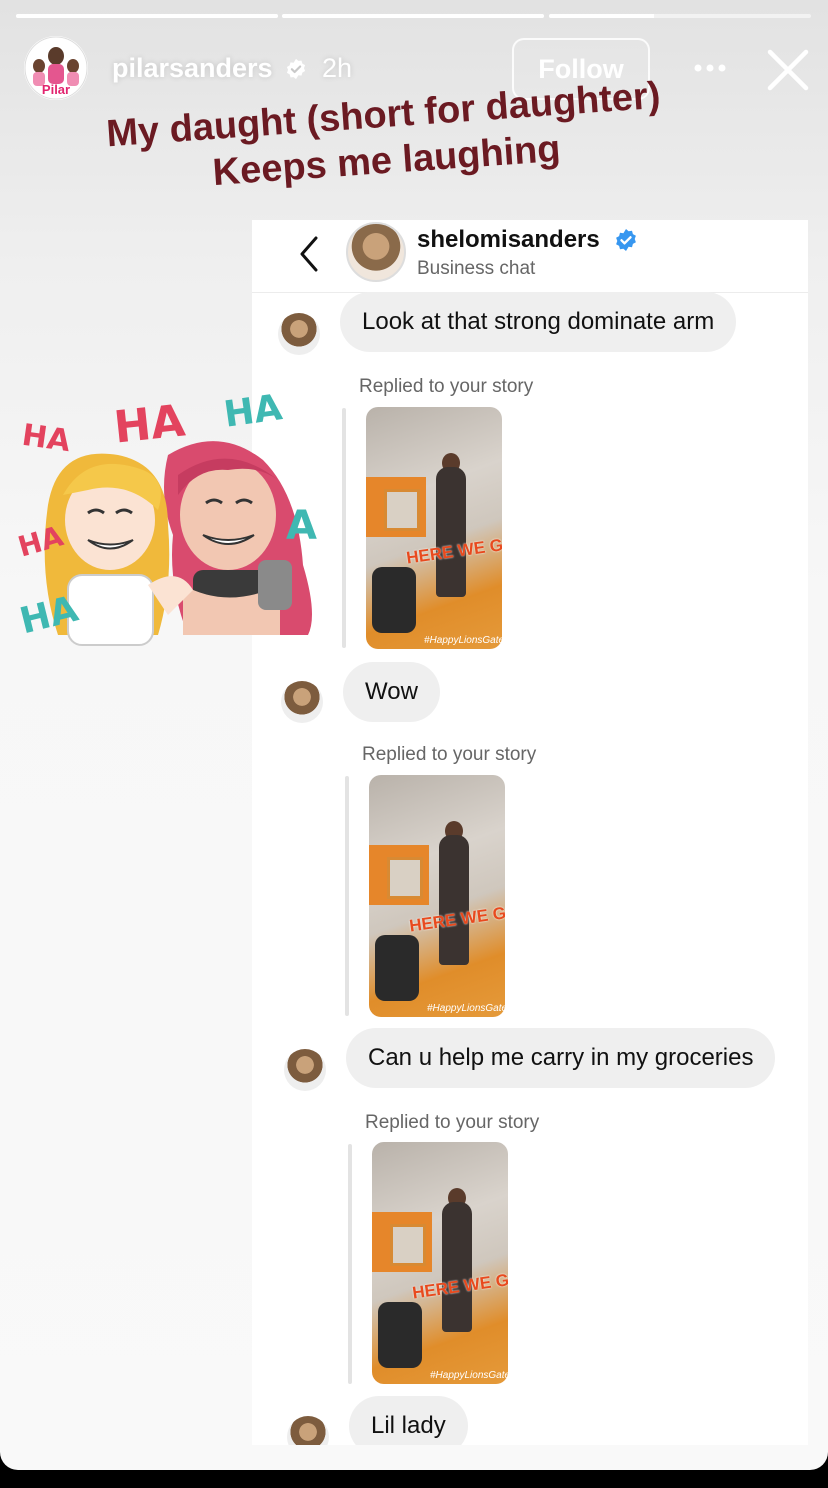 Image resolution: width=828 pixels, height=1488 pixels. What do you see at coordinates (476, 268) in the screenshot?
I see `chat-subtitle: Business chat` at bounding box center [476, 268].